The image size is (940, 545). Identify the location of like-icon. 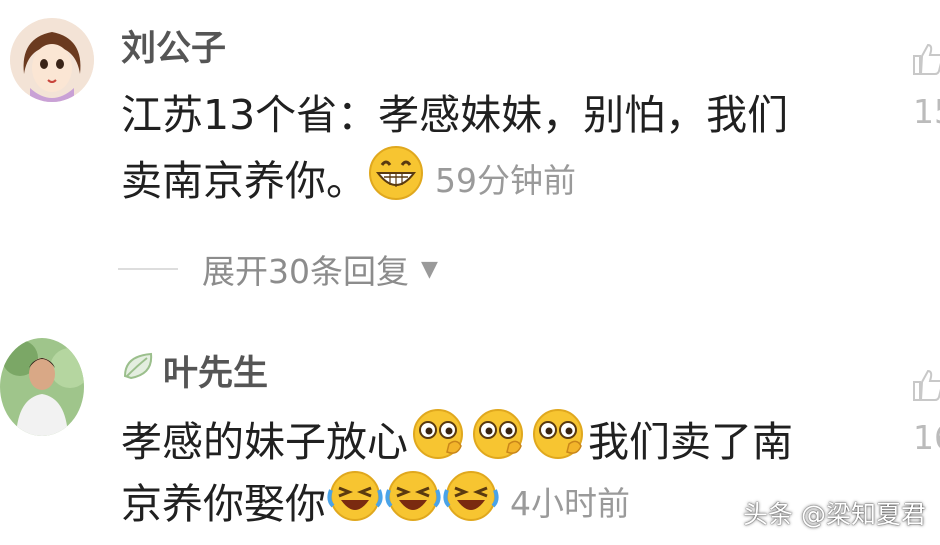
(925, 385).